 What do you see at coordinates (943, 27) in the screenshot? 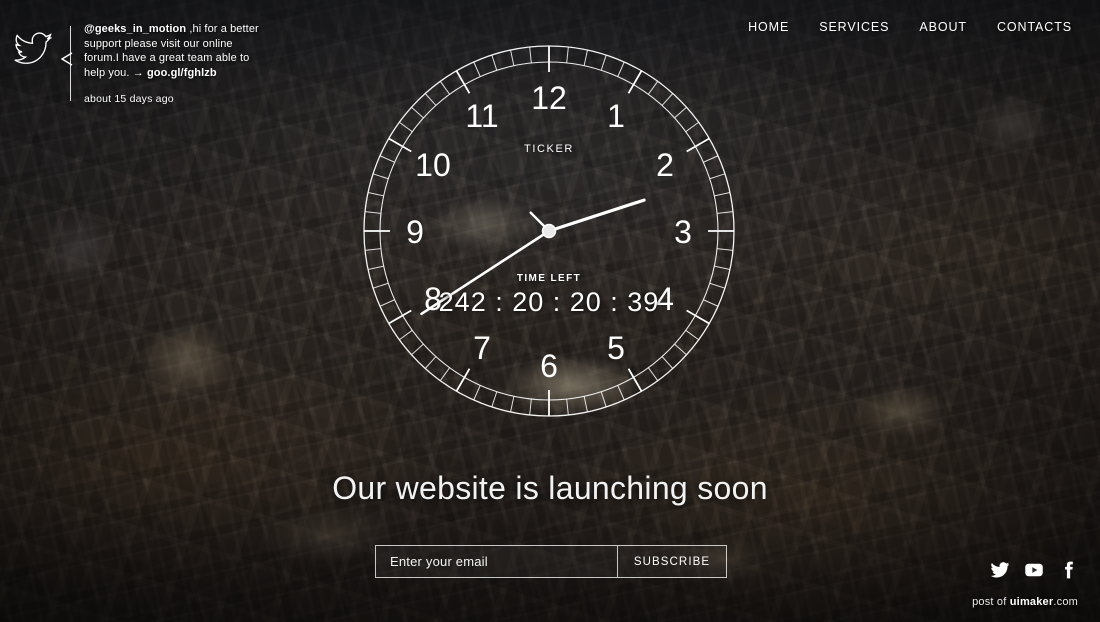
I see `nav-item-about: ABOUT` at bounding box center [943, 27].